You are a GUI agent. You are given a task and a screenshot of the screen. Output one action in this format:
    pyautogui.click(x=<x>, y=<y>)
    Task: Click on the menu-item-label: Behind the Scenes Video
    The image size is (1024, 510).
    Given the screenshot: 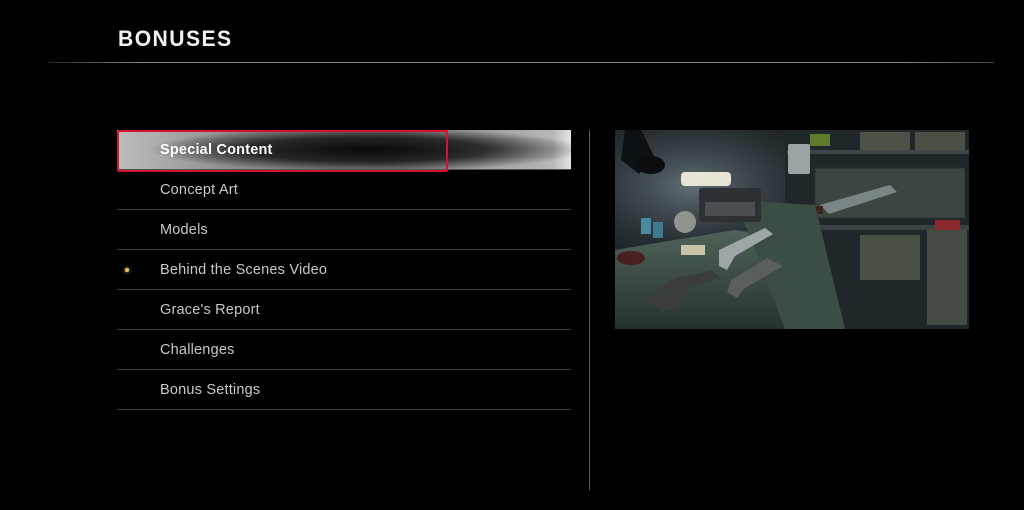 What is the action you would take?
    pyautogui.click(x=244, y=270)
    